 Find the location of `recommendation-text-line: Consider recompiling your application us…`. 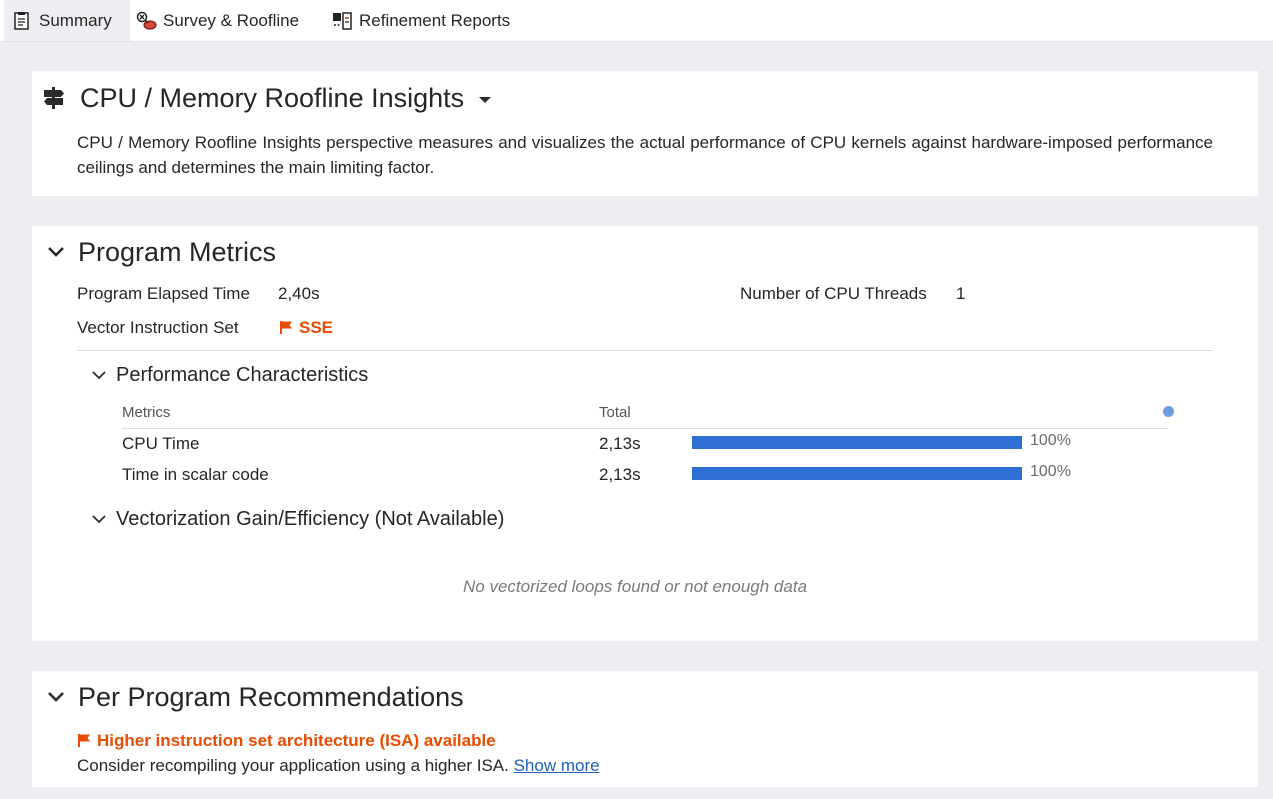

recommendation-text-line: Consider recompiling your application us… is located at coordinates (338, 766).